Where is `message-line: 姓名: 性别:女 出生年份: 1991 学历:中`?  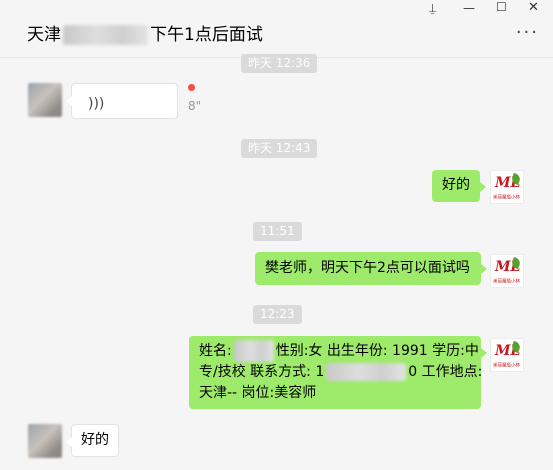
message-line: 姓名: 性别:女 出生年份: 1991 学历:中 is located at coordinates (339, 351).